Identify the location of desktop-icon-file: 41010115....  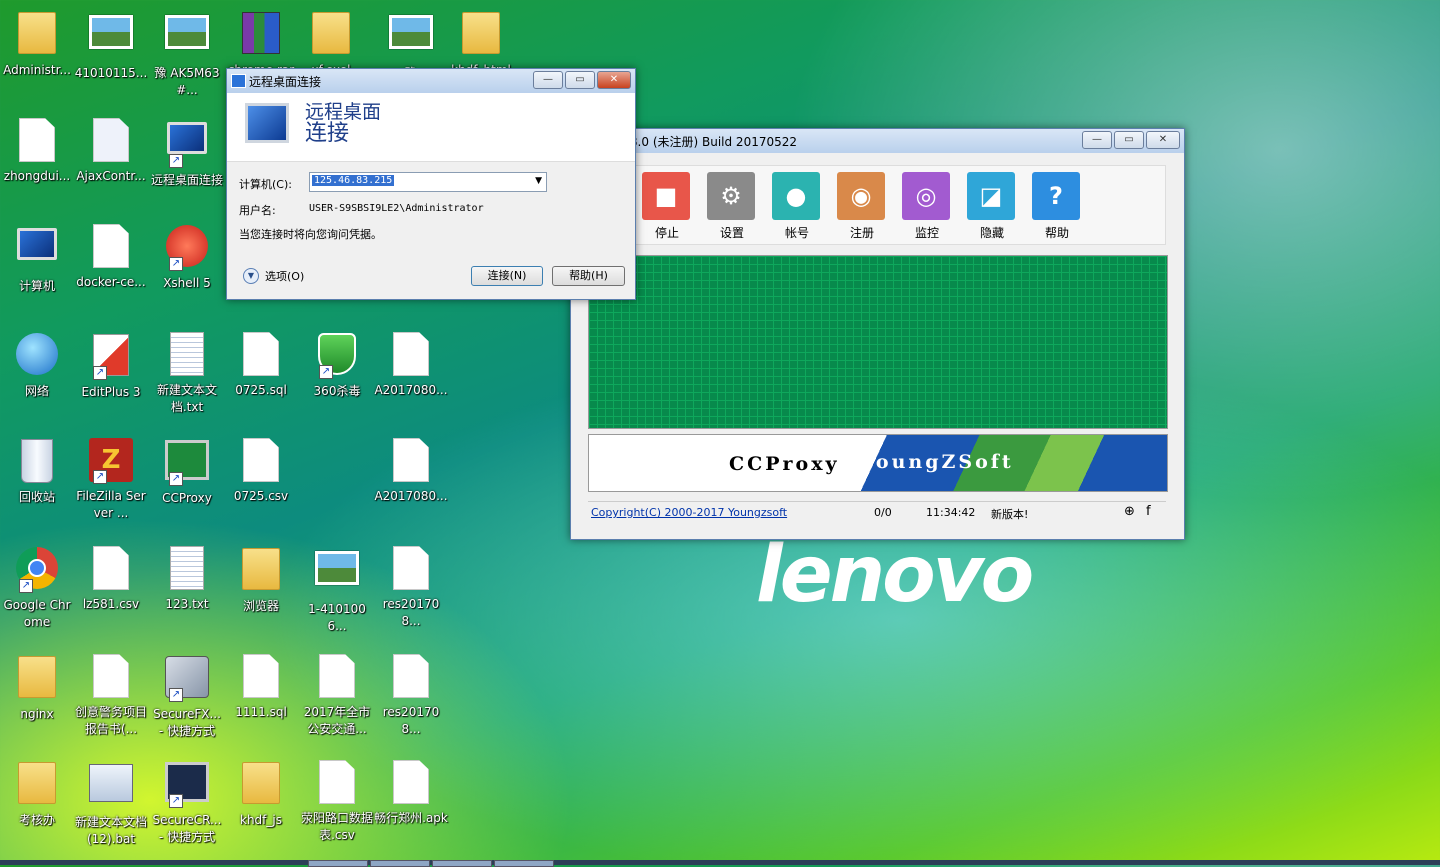
(111, 45).